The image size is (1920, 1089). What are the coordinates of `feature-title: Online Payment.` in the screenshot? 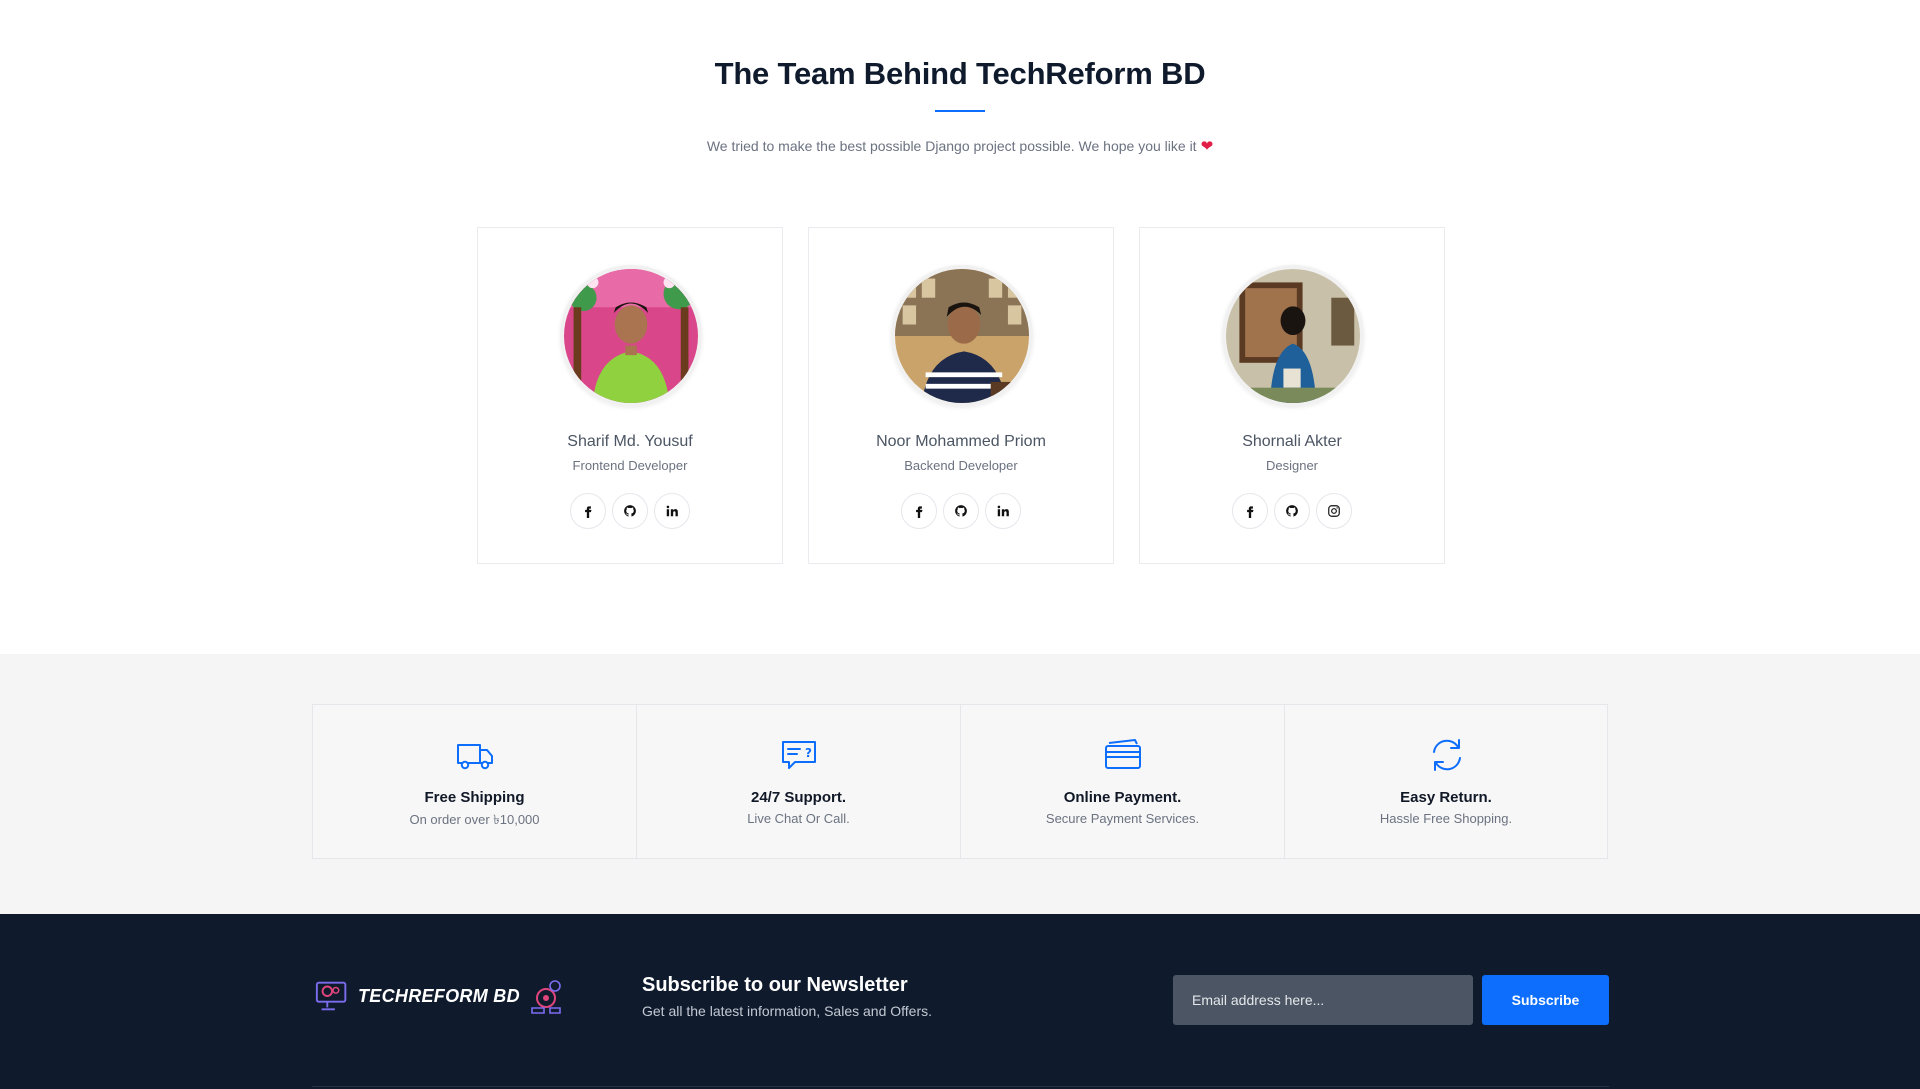 It's located at (1122, 797).